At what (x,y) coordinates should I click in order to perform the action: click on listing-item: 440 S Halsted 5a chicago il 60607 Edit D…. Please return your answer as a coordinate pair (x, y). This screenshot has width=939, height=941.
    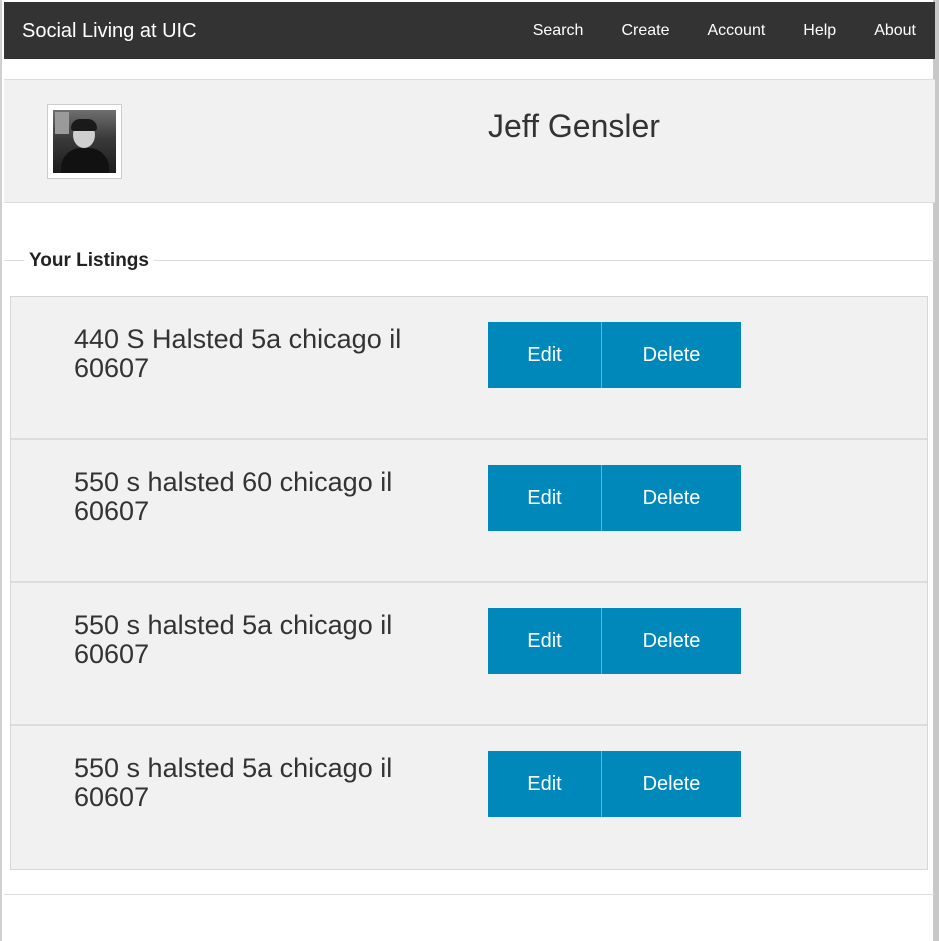
    Looking at the image, I should click on (469, 368).